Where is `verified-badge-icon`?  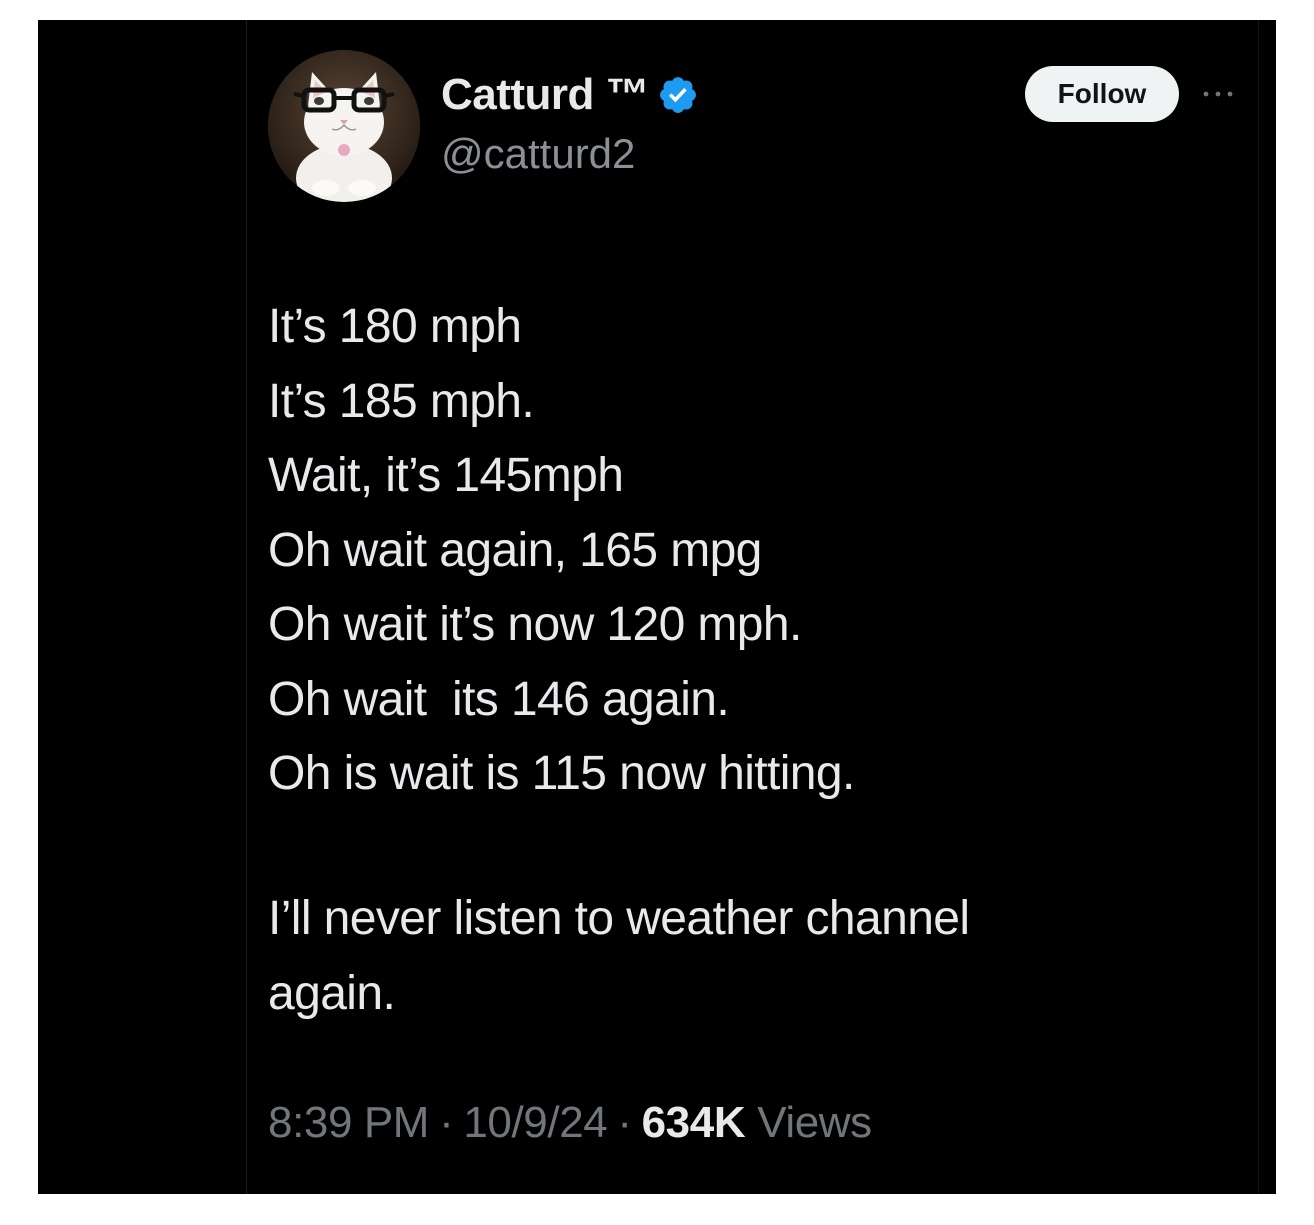
verified-badge-icon is located at coordinates (678, 95).